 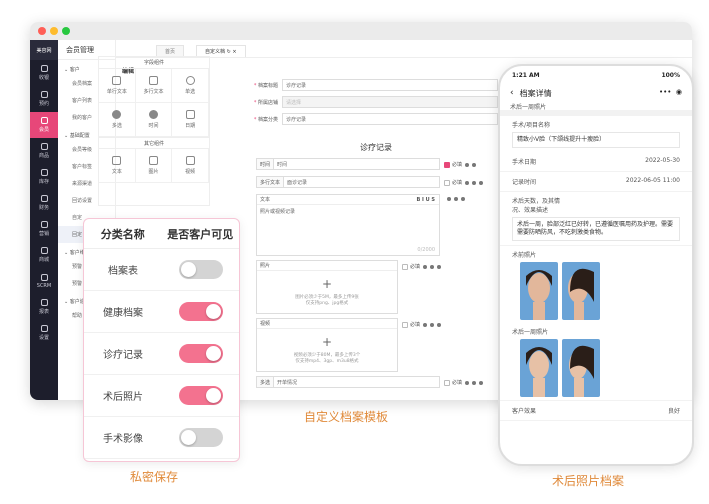 What do you see at coordinates (44, 229) in the screenshot?
I see `nav-item-6: 营销` at bounding box center [44, 229].